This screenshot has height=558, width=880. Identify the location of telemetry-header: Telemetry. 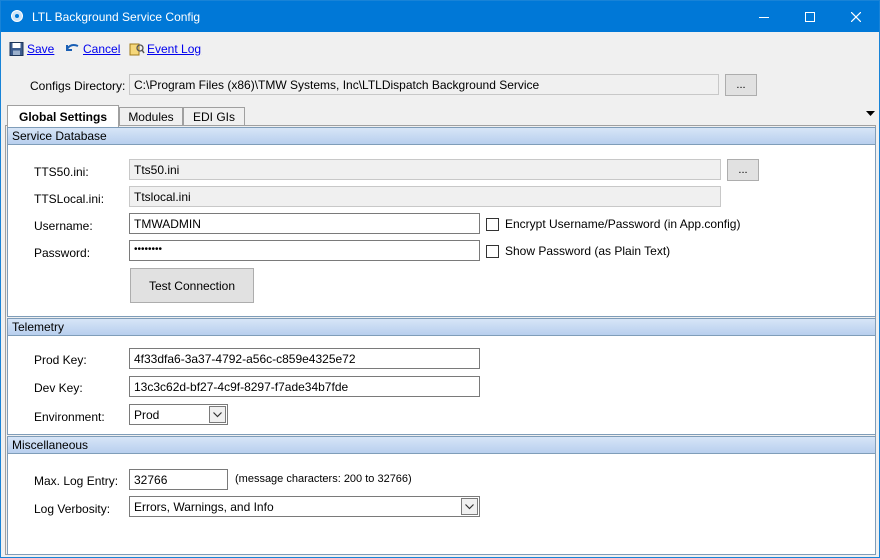
(441, 327).